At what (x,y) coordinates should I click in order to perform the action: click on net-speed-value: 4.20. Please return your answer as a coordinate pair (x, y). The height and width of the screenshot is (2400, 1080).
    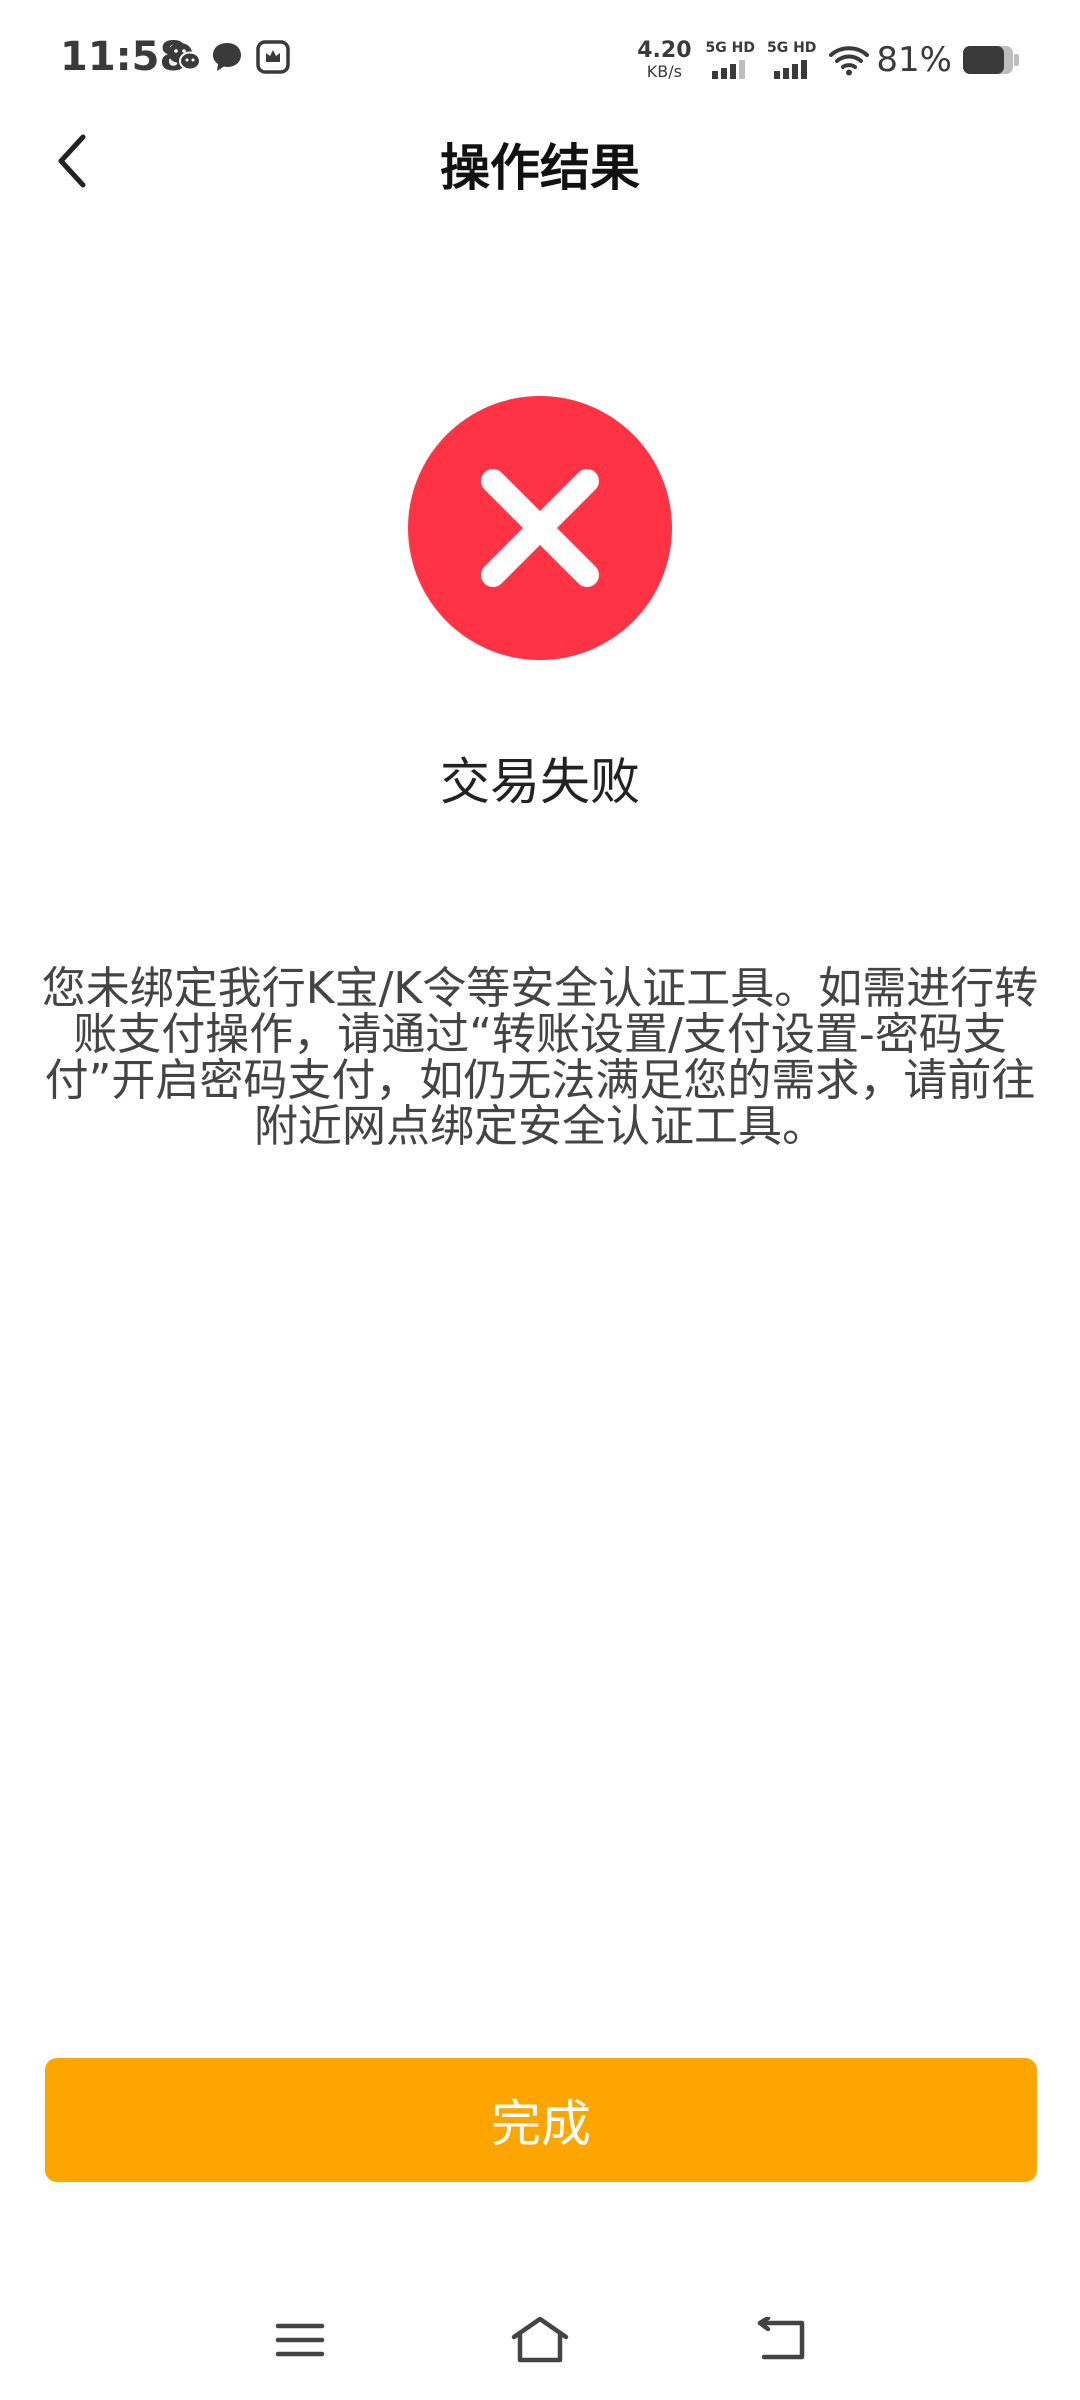
    Looking at the image, I should click on (664, 50).